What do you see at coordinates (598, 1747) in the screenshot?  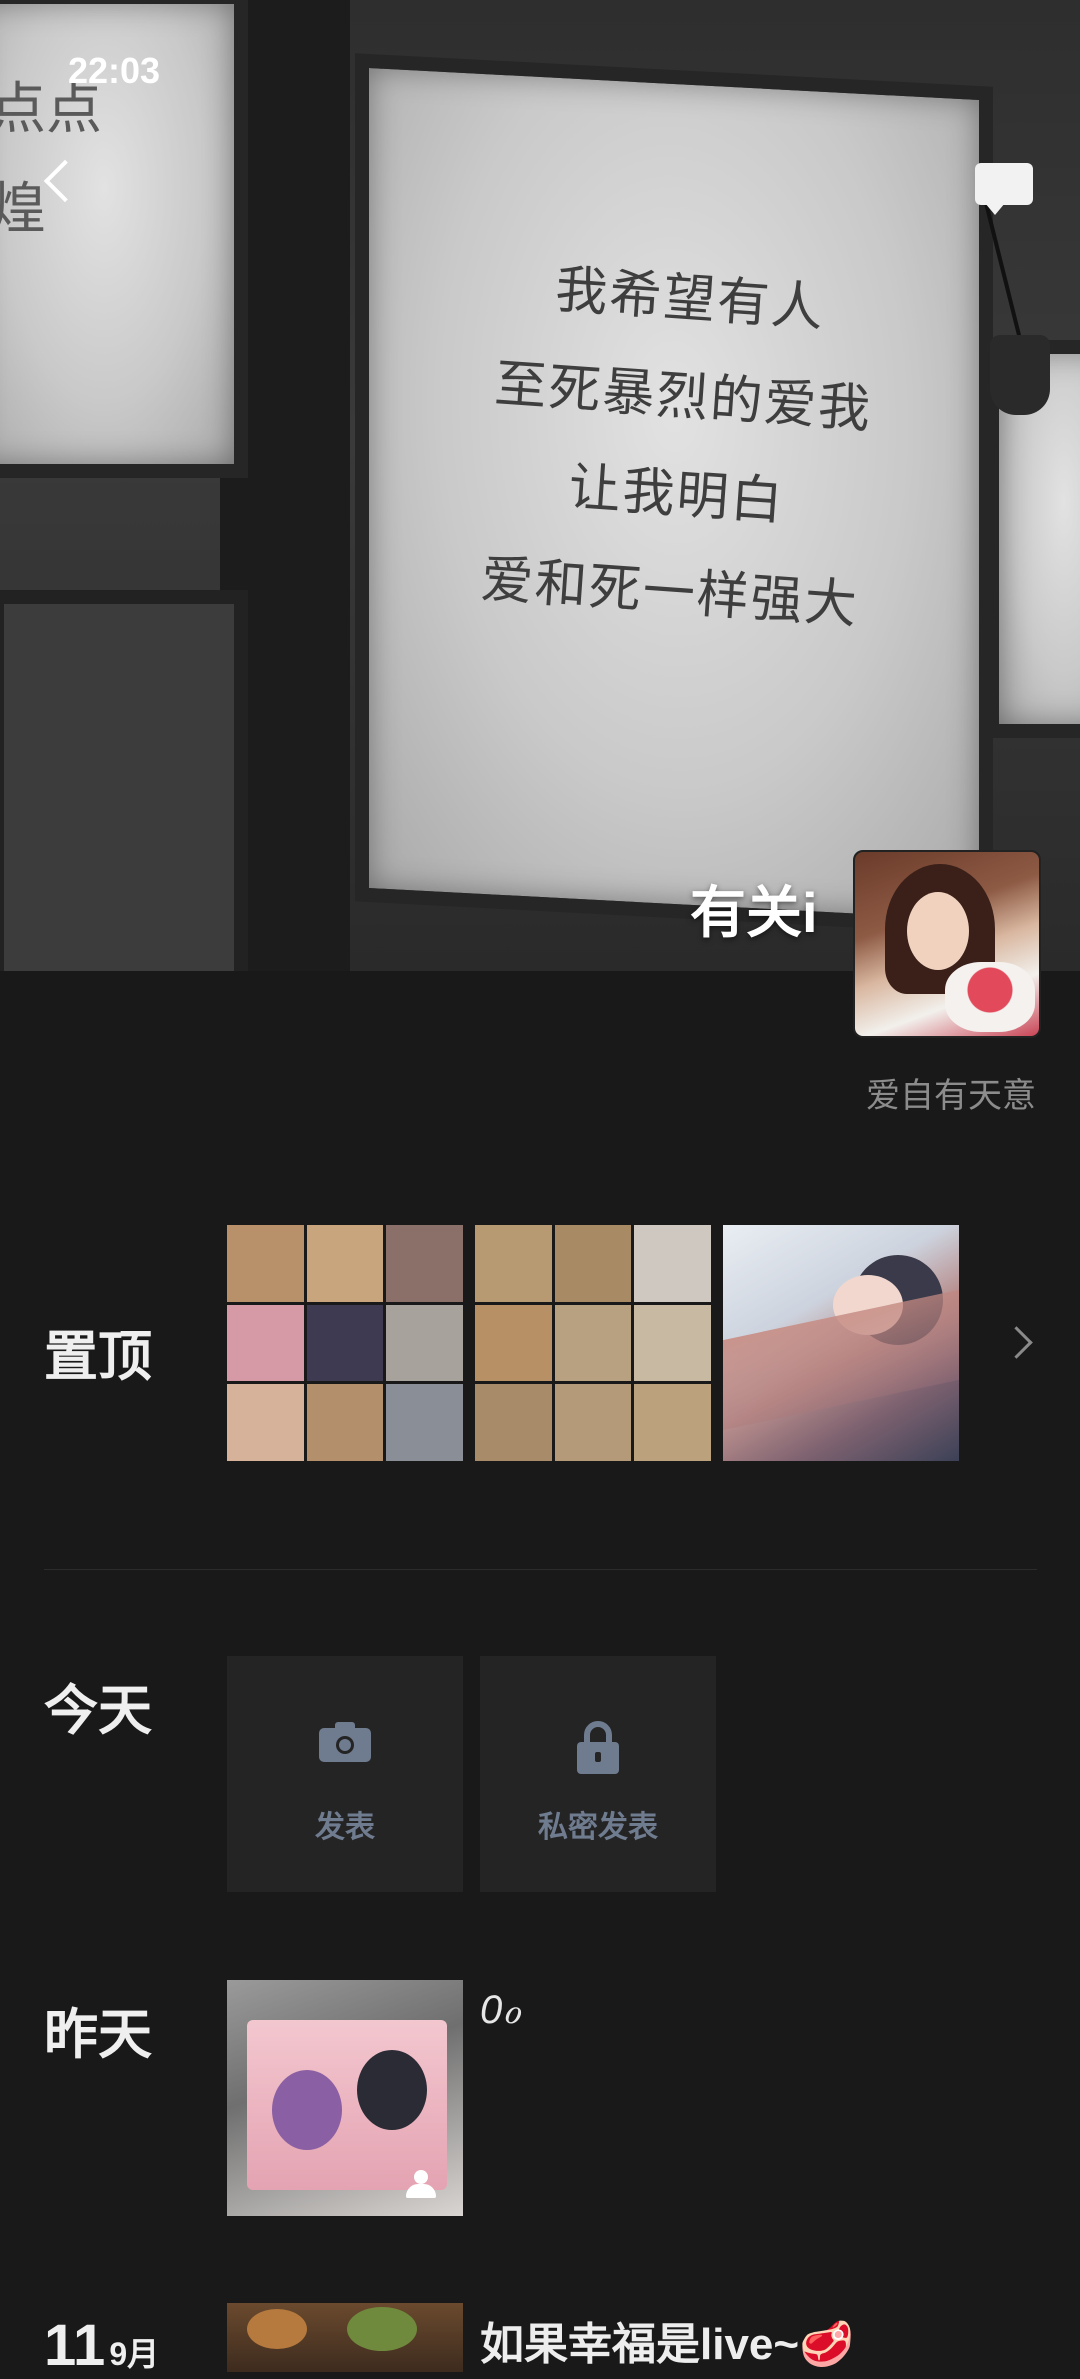 I see `lock-icon` at bounding box center [598, 1747].